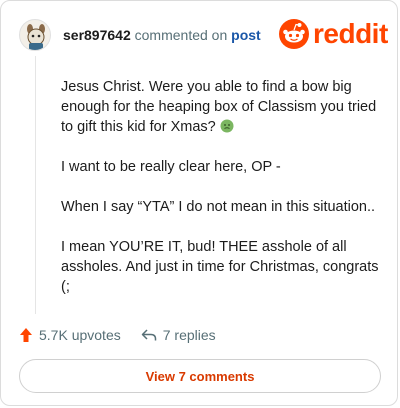  Describe the element at coordinates (171, 167) in the screenshot. I see `comment-paragraph: I want to be really clear here, OP -` at that location.